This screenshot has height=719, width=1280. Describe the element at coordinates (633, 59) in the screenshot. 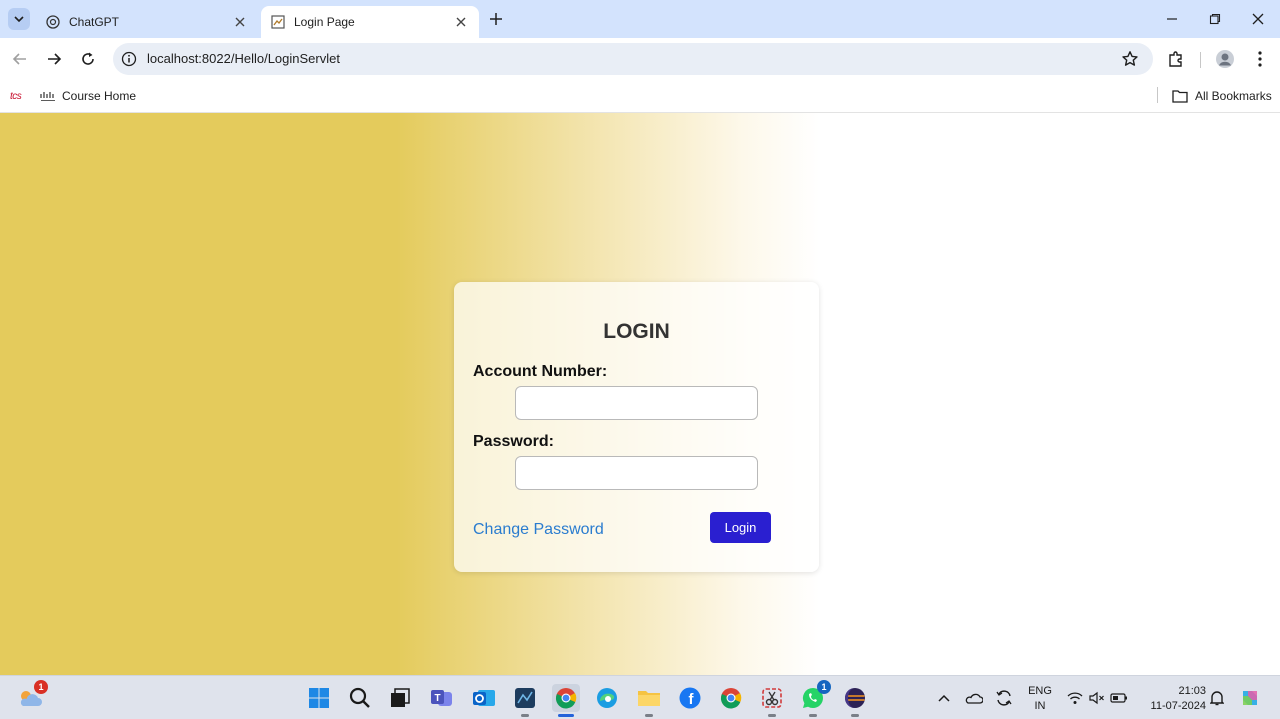

I see `address-bar: localhost:8022/Hello/LoginServlet` at that location.